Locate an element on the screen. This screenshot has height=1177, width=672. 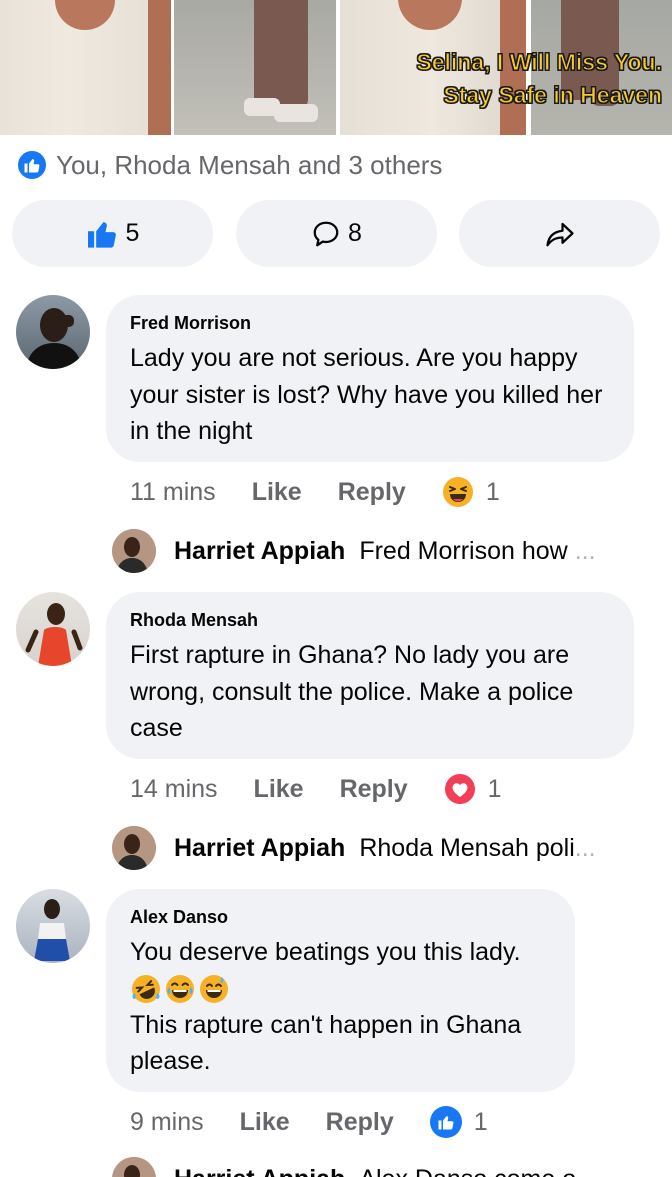
comment-bubble-icon is located at coordinates (326, 233).